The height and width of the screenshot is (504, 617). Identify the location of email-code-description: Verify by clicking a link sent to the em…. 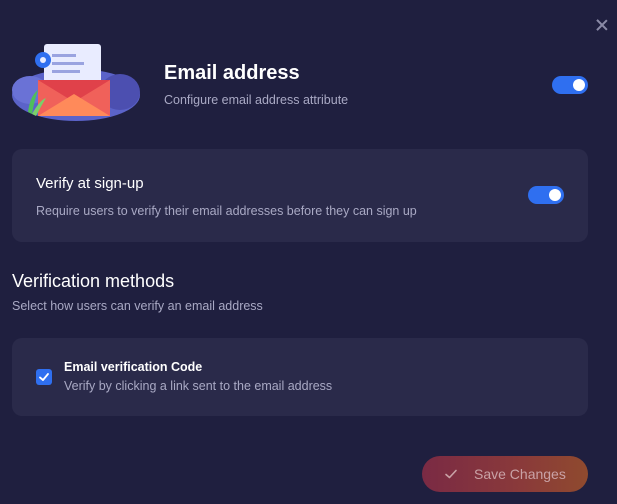
(198, 386).